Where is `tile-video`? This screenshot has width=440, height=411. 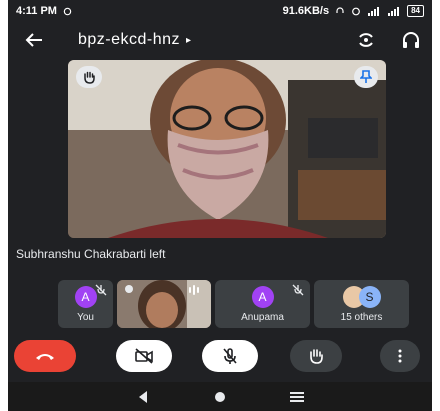 tile-video is located at coordinates (164, 304).